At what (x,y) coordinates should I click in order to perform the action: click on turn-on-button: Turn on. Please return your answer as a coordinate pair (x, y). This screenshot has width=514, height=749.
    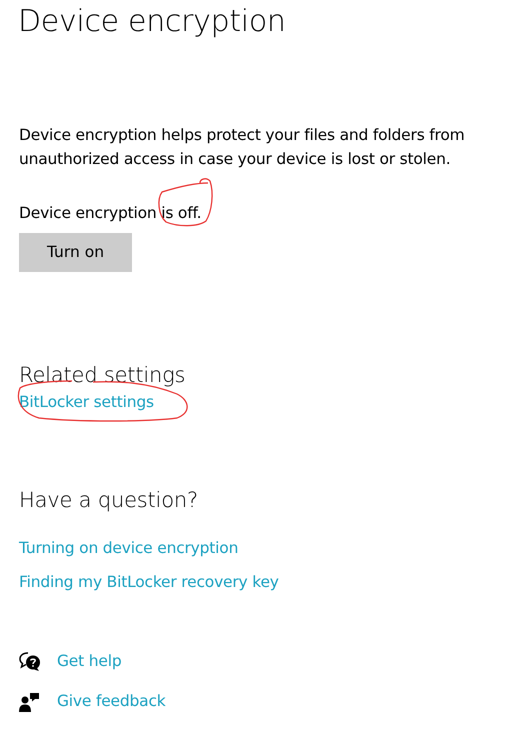
    Looking at the image, I should click on (75, 252).